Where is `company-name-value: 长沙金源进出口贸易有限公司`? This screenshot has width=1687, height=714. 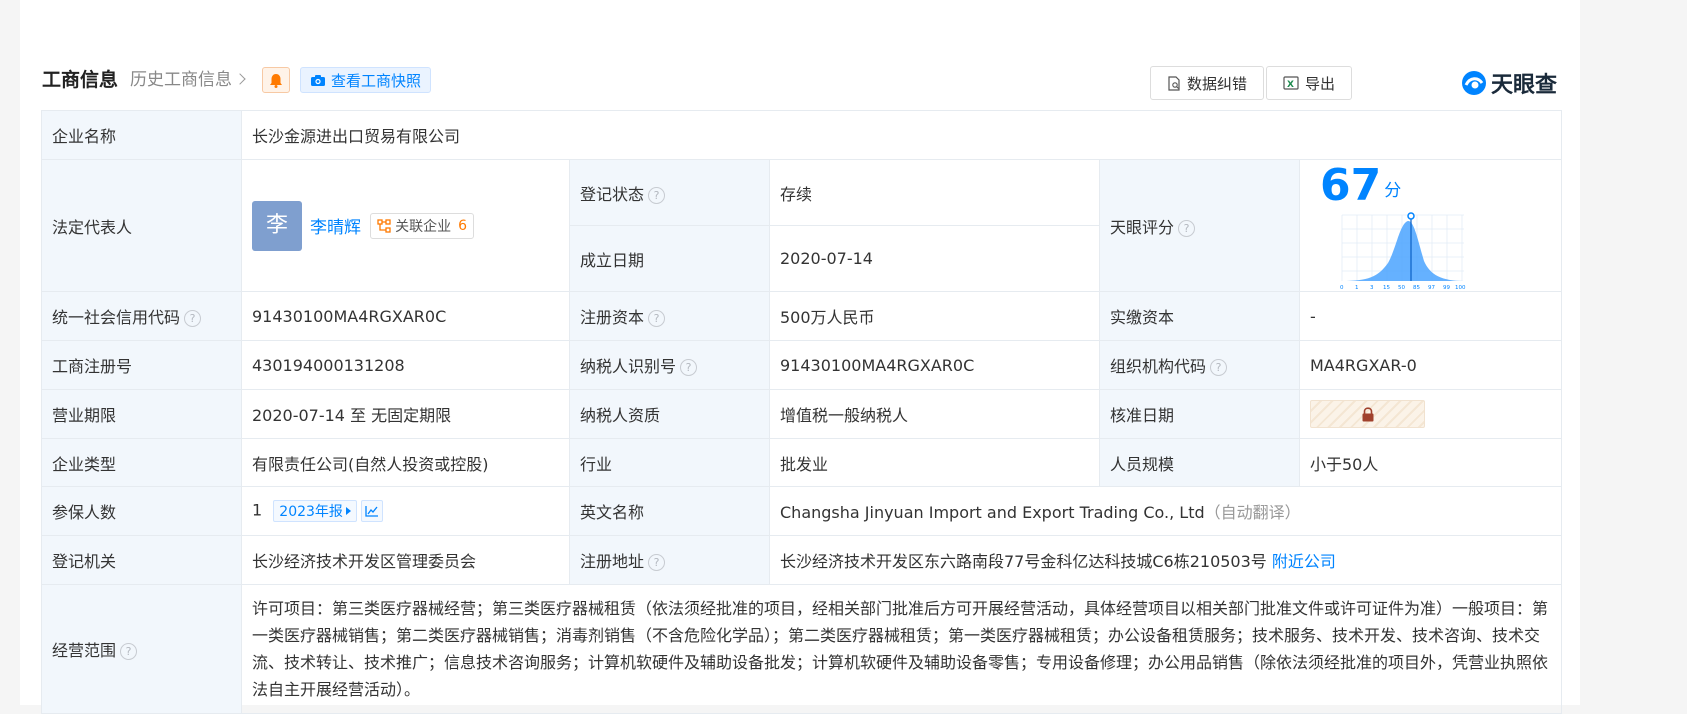 company-name-value: 长沙金源进出口贸易有限公司 is located at coordinates (901, 135).